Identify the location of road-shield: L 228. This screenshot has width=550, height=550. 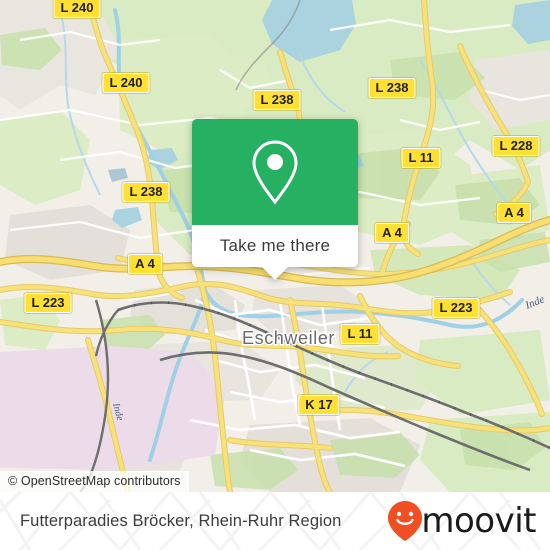
(516, 146).